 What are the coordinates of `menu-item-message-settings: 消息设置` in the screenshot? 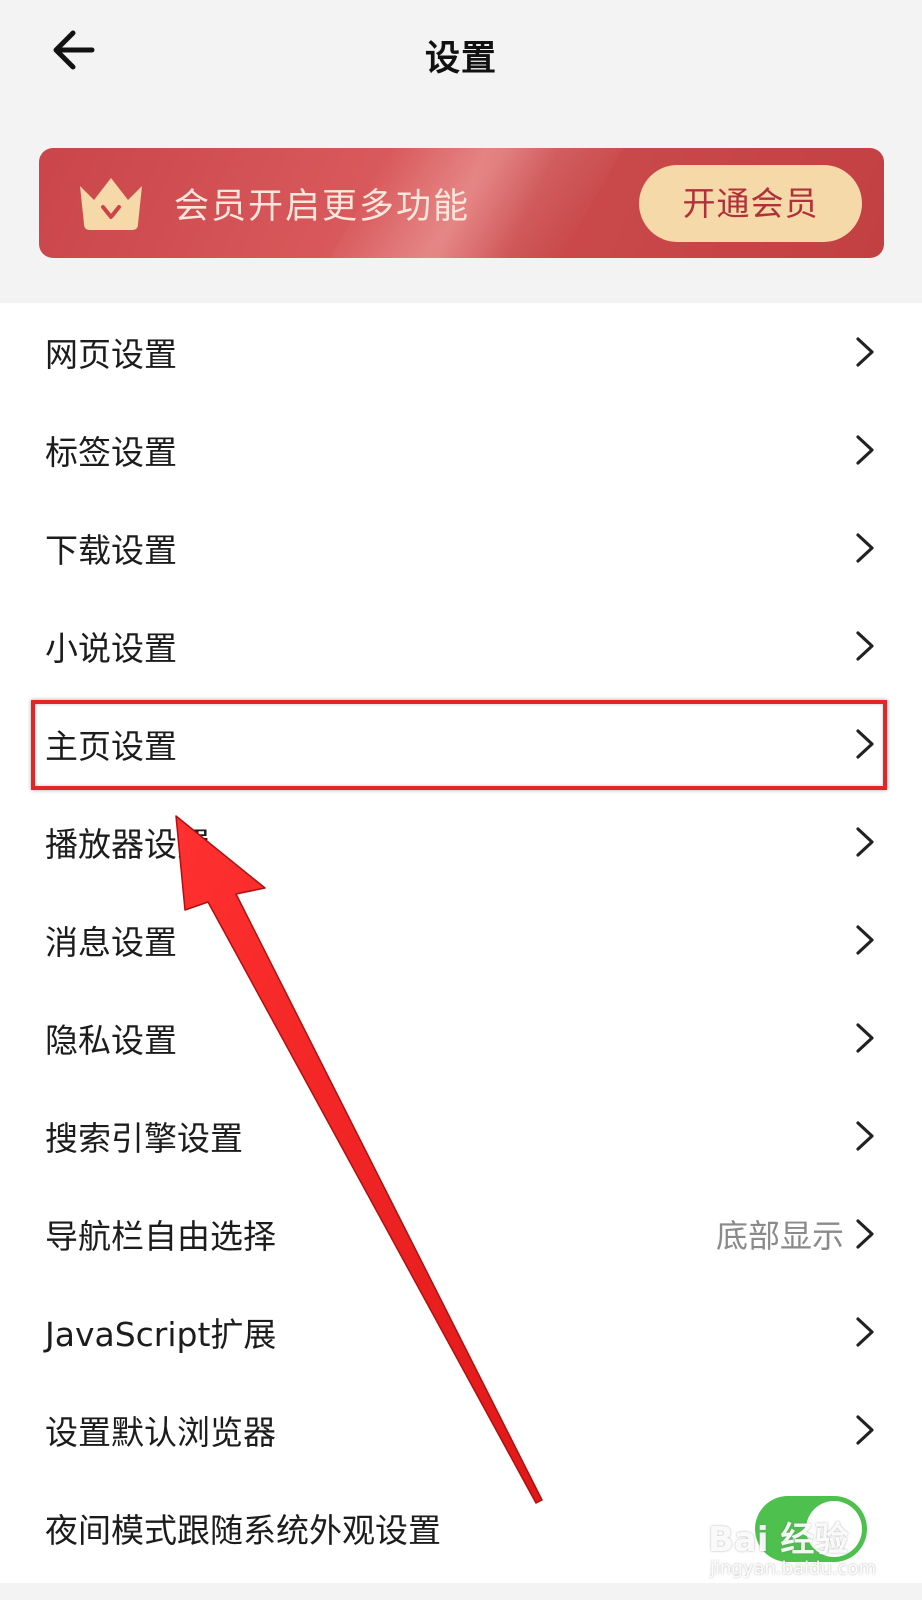 It's located at (461, 940).